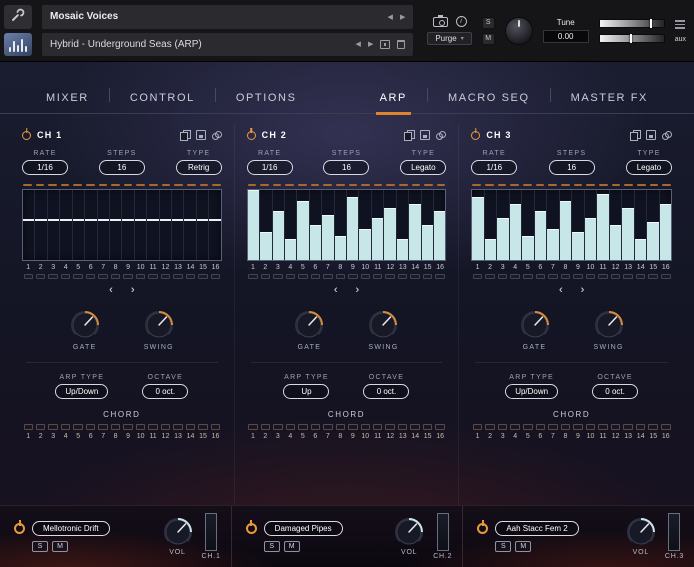  Describe the element at coordinates (680, 24) in the screenshot. I see `menu-icon` at that location.